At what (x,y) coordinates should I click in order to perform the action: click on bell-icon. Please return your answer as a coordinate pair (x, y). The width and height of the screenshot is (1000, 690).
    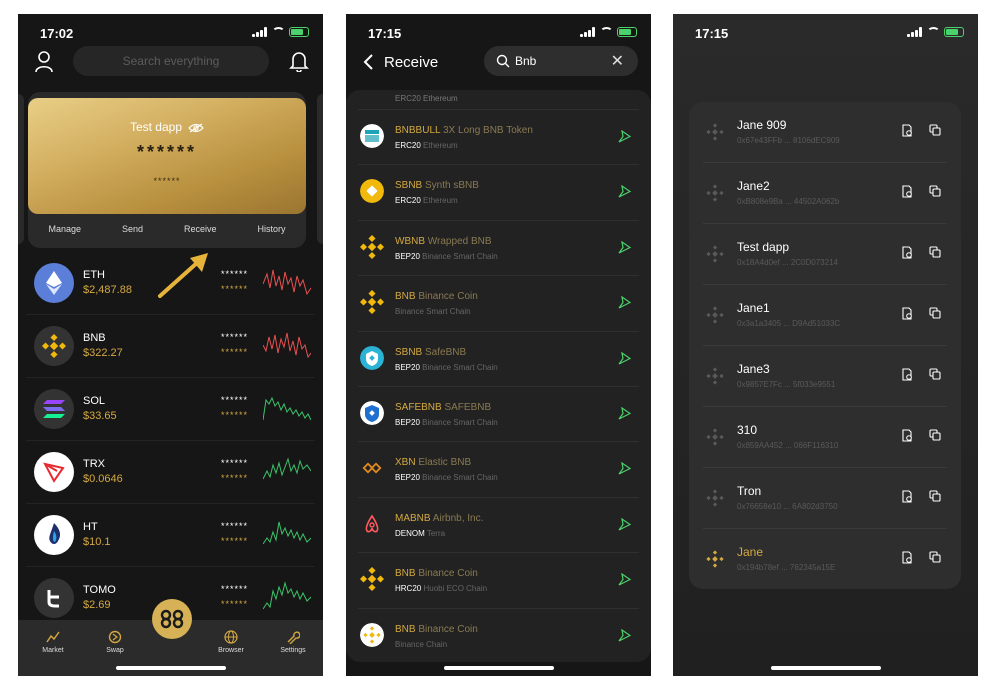
    Looking at the image, I should click on (299, 61).